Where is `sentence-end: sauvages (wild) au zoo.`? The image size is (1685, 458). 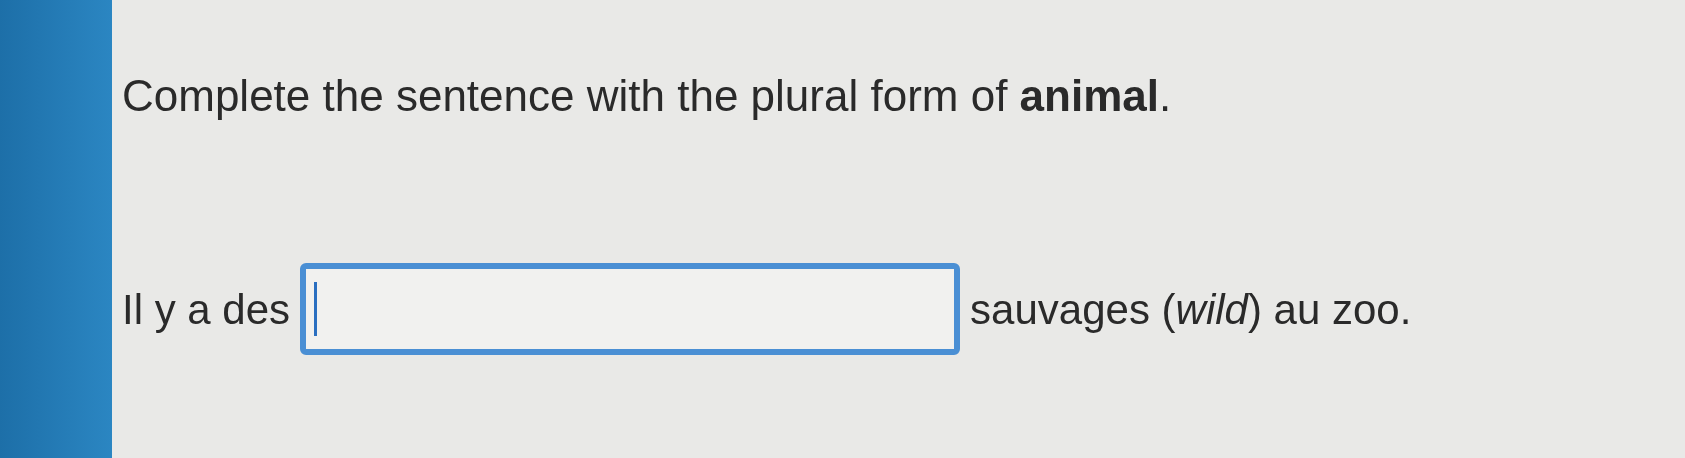 sentence-end: sauvages (wild) au zoo. is located at coordinates (1191, 309).